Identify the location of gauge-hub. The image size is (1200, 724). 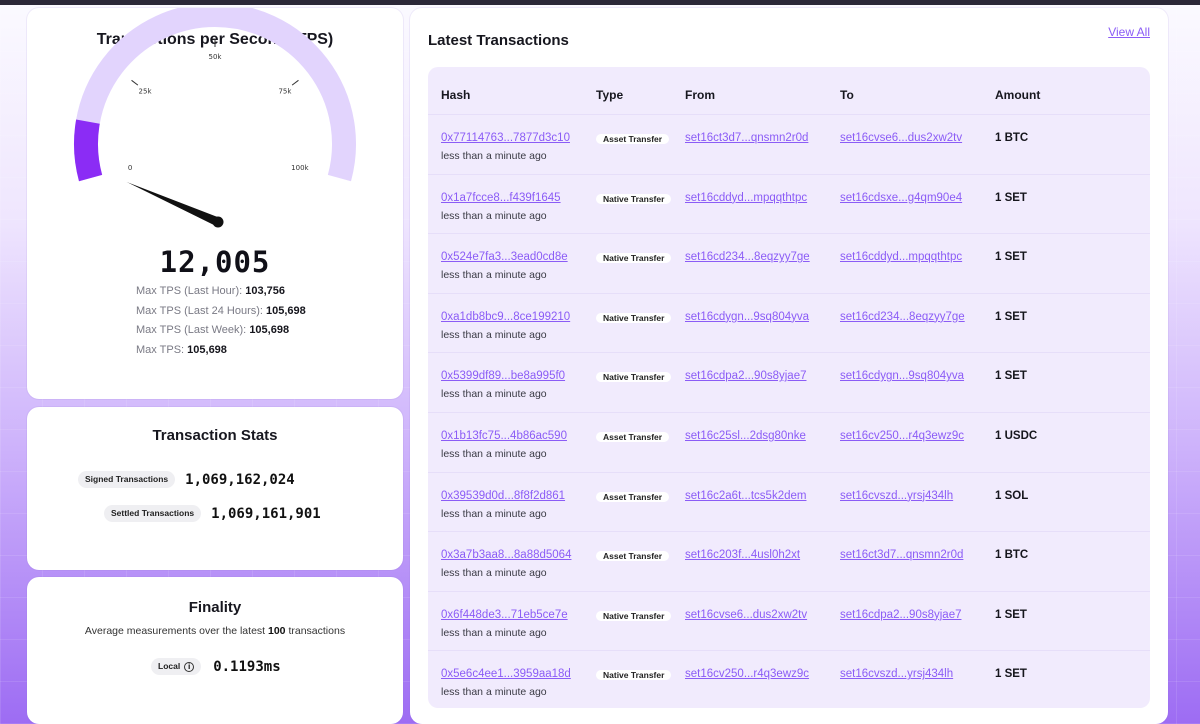
(218, 222).